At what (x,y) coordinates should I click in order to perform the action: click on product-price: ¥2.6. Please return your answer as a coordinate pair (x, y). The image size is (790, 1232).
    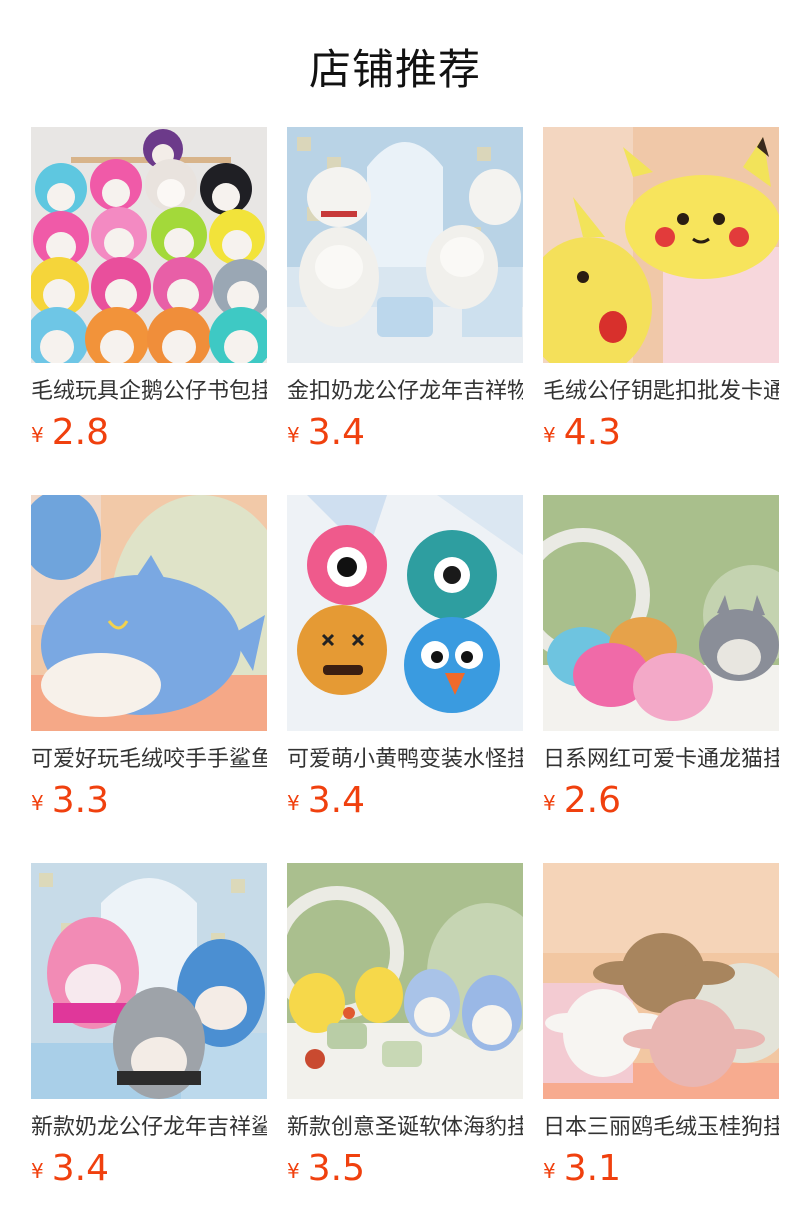
    Looking at the image, I should click on (661, 801).